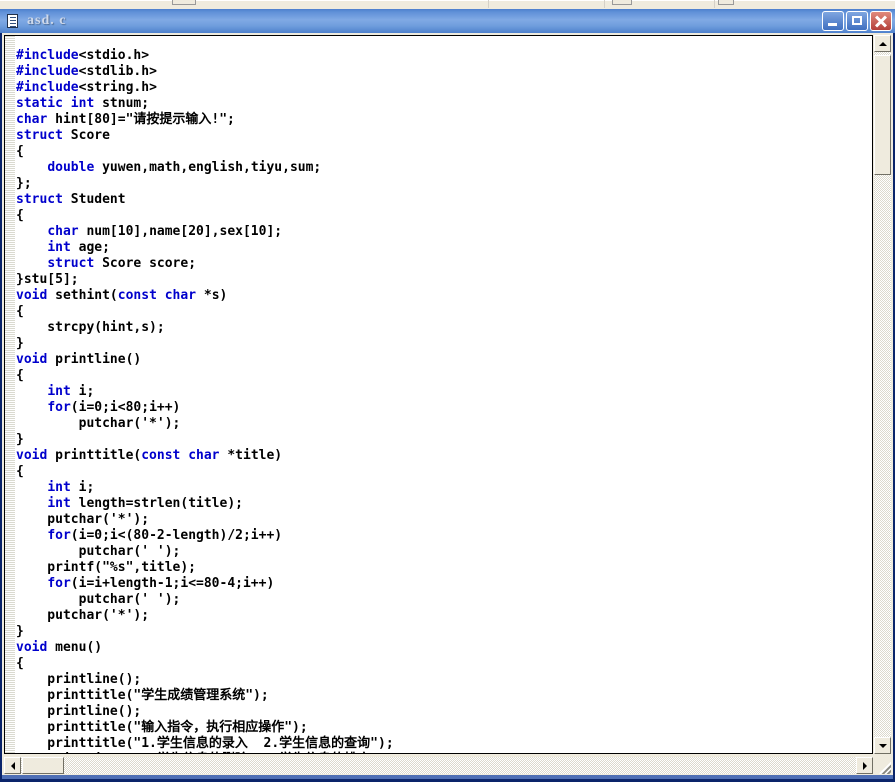 This screenshot has width=895, height=782. I want to click on document-icon, so click(13, 21).